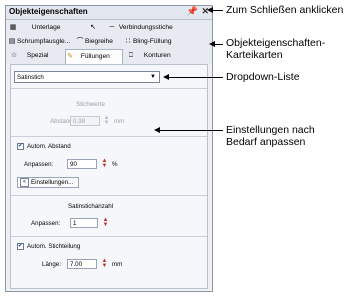 This screenshot has width=356, height=296. Describe the element at coordinates (82, 164) in the screenshot. I see `adjust-input: 90` at that location.